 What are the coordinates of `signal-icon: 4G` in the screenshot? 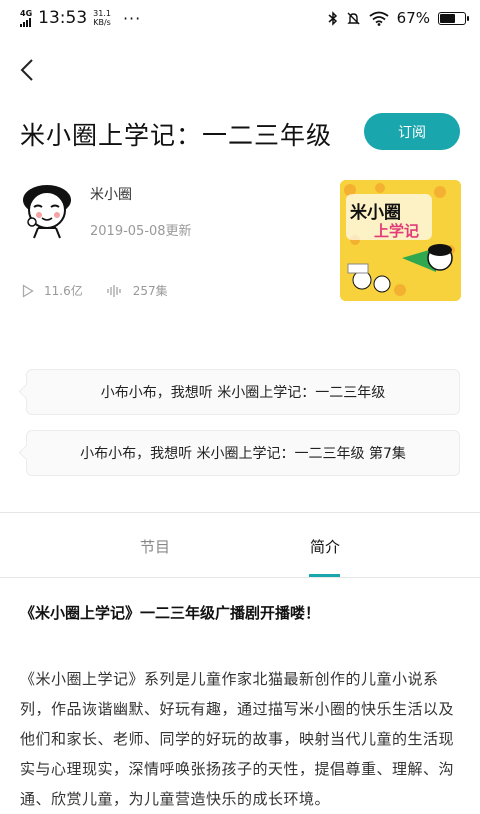 It's located at (26, 18).